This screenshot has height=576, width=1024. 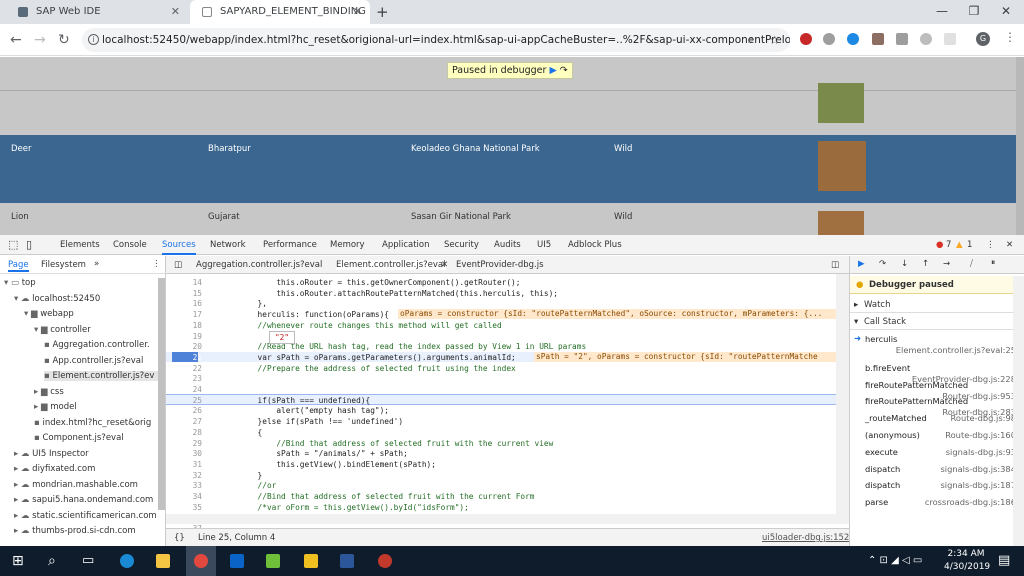 What do you see at coordinates (984, 418) in the screenshot?
I see `stack-frame-location: Route-dbg.js:98` at bounding box center [984, 418].